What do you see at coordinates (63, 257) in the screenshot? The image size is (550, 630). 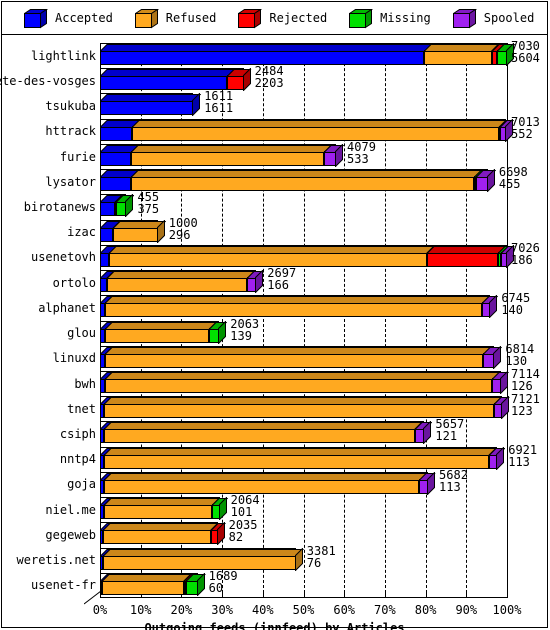 I see `category-label: usenetovh` at bounding box center [63, 257].